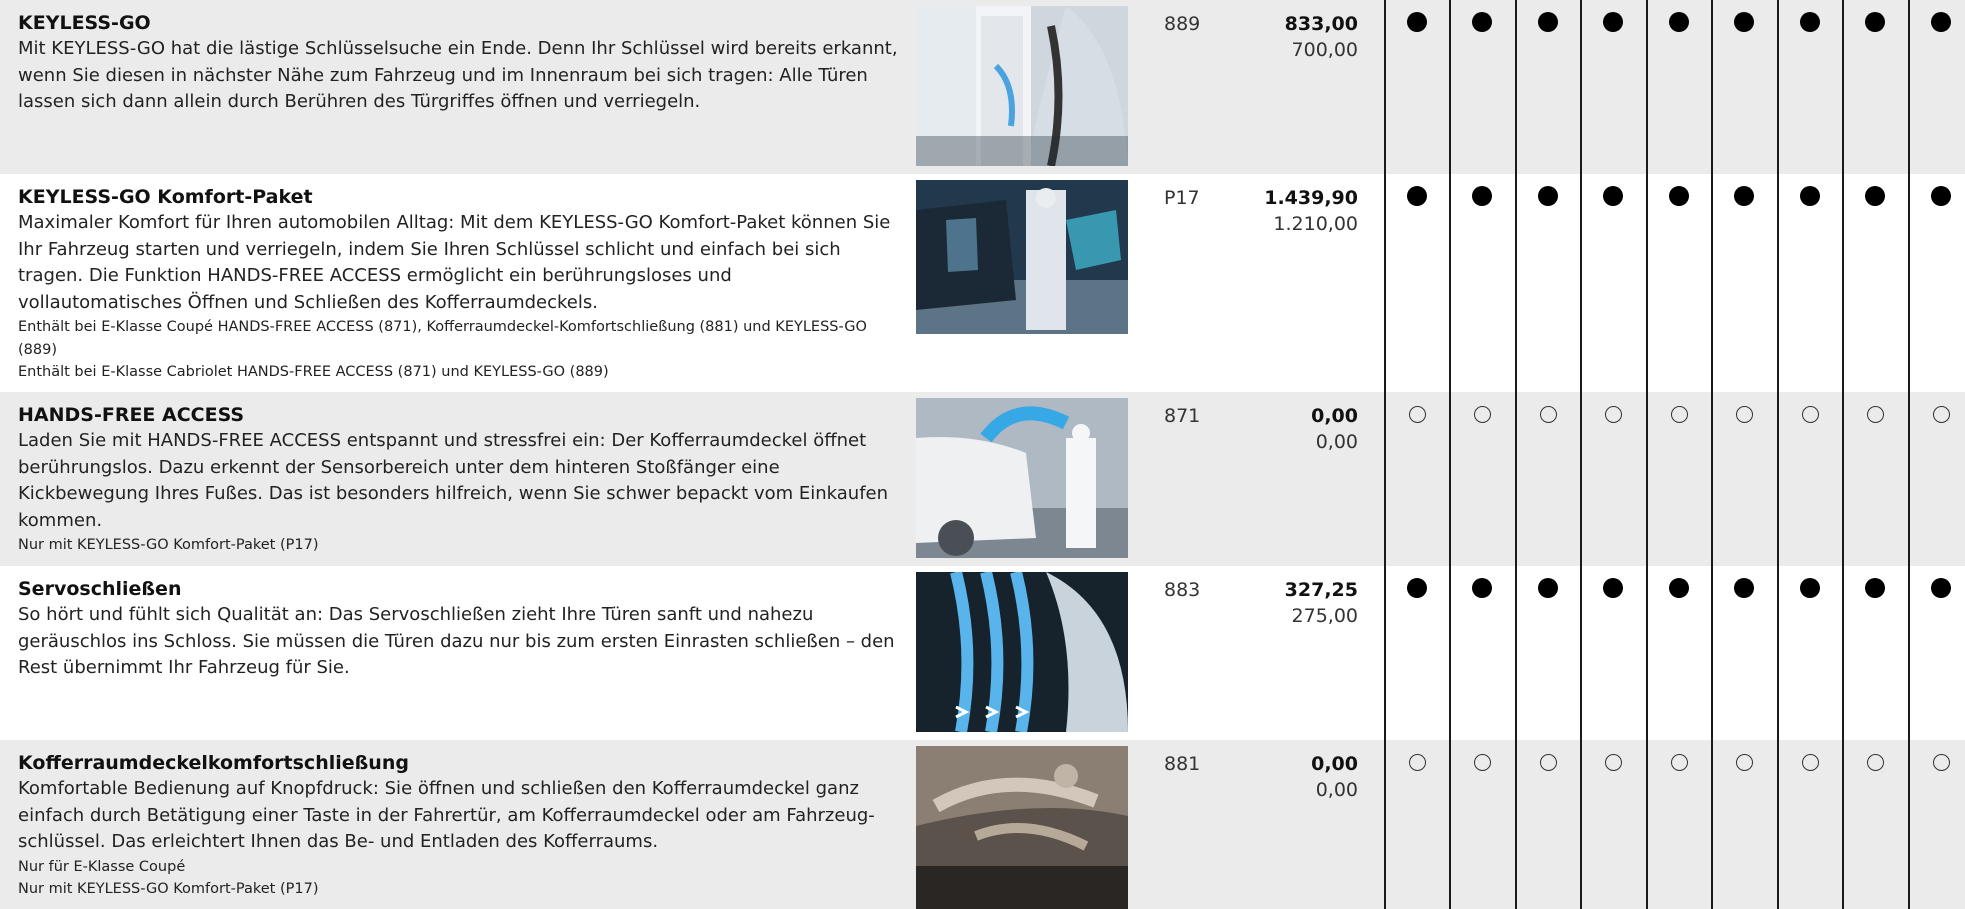 This screenshot has width=1965, height=909. What do you see at coordinates (1182, 198) in the screenshot?
I see `option-code: P17` at bounding box center [1182, 198].